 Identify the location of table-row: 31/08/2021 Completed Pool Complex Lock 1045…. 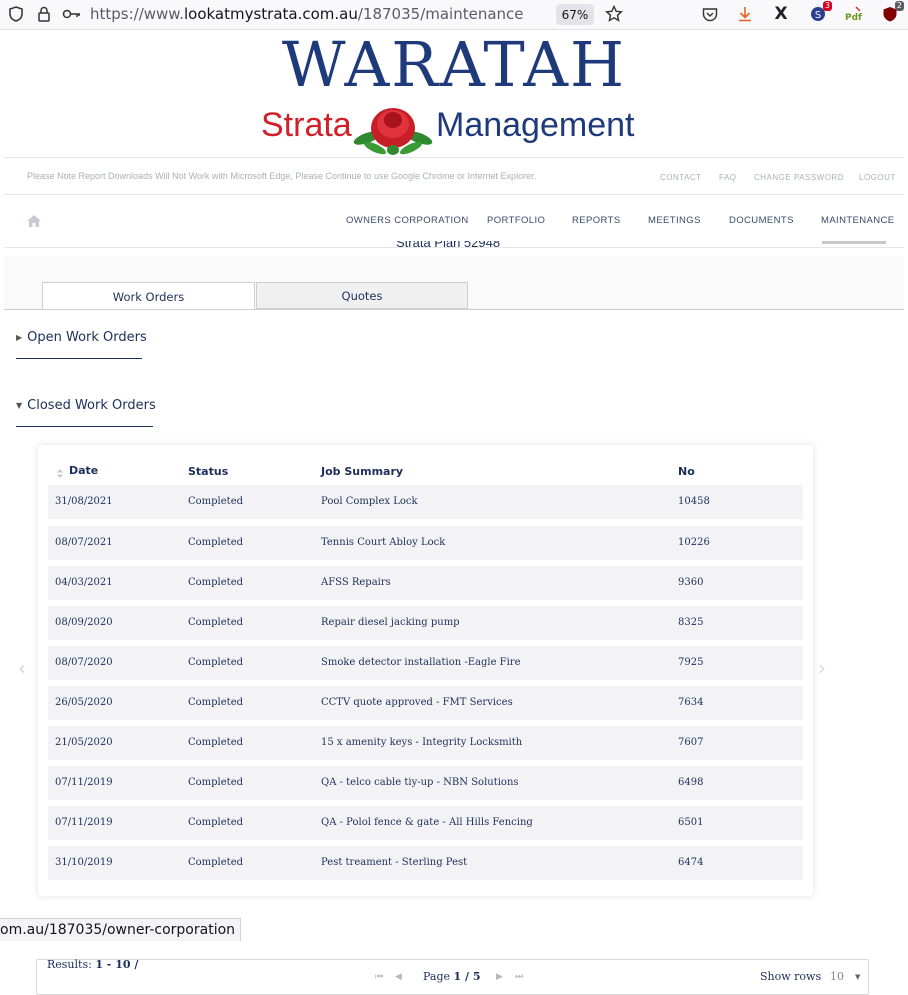
(425, 502).